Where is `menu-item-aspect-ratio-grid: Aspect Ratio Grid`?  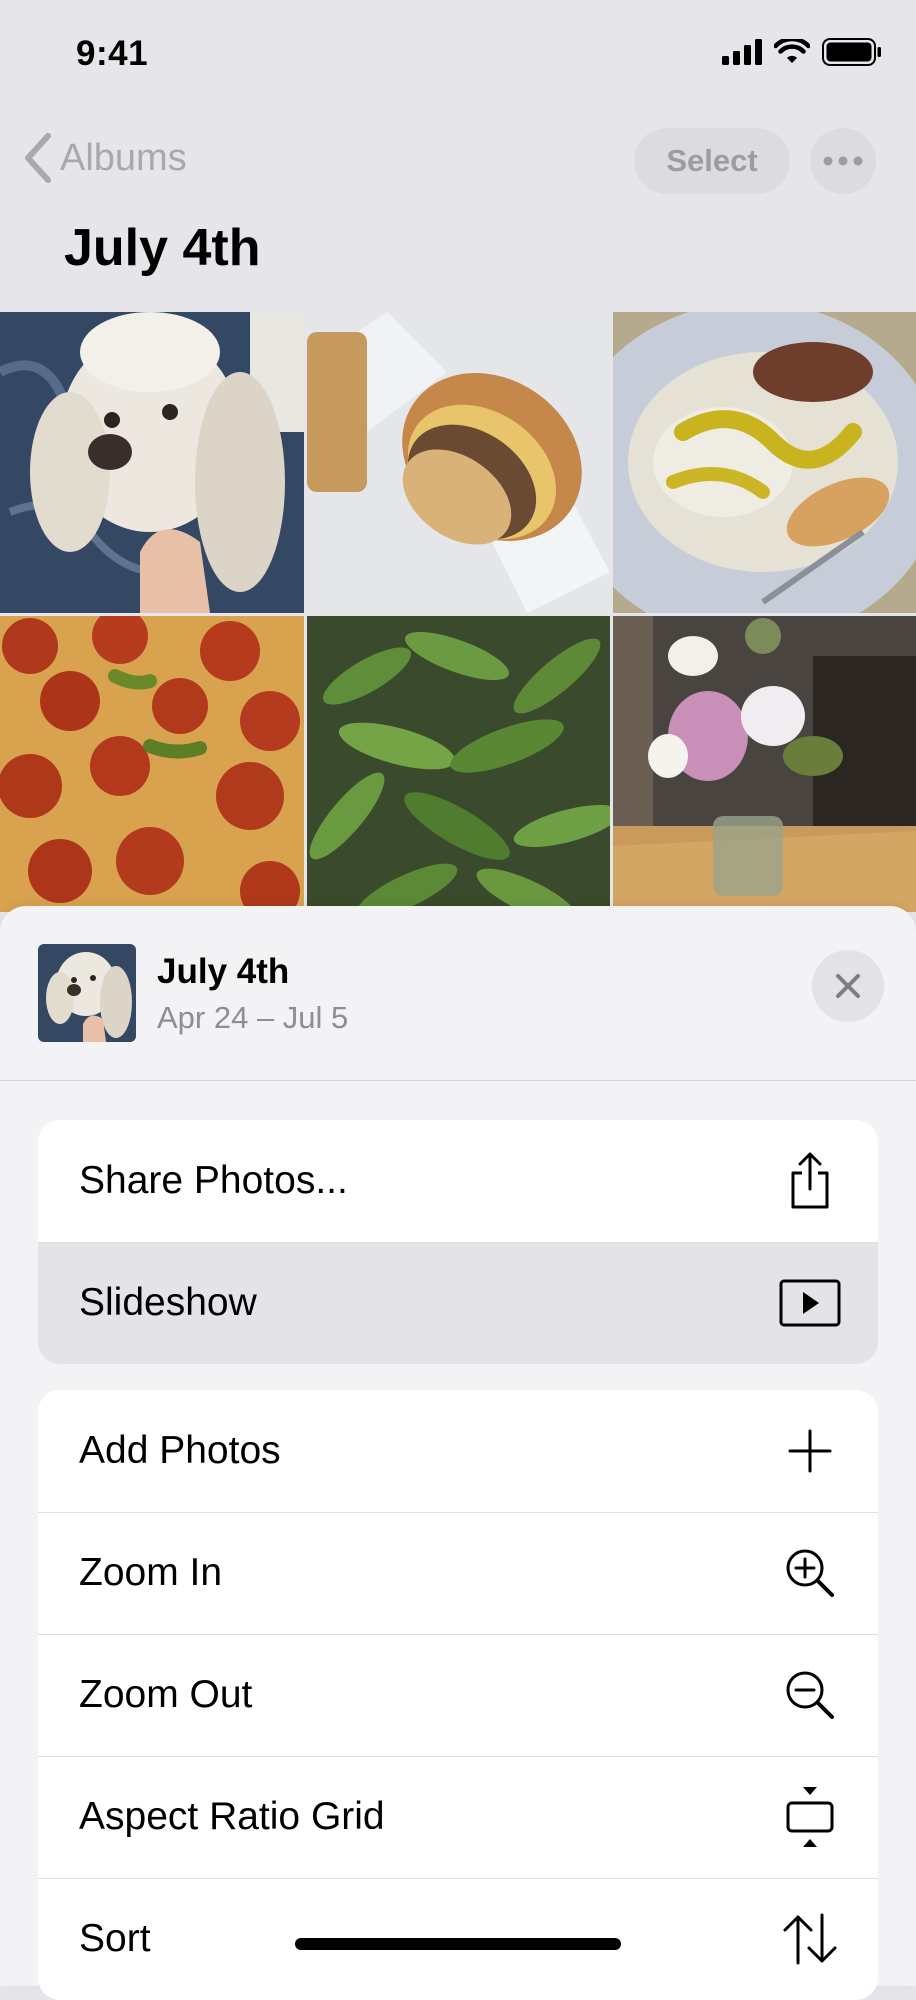
menu-item-aspect-ratio-grid: Aspect Ratio Grid is located at coordinates (458, 1817).